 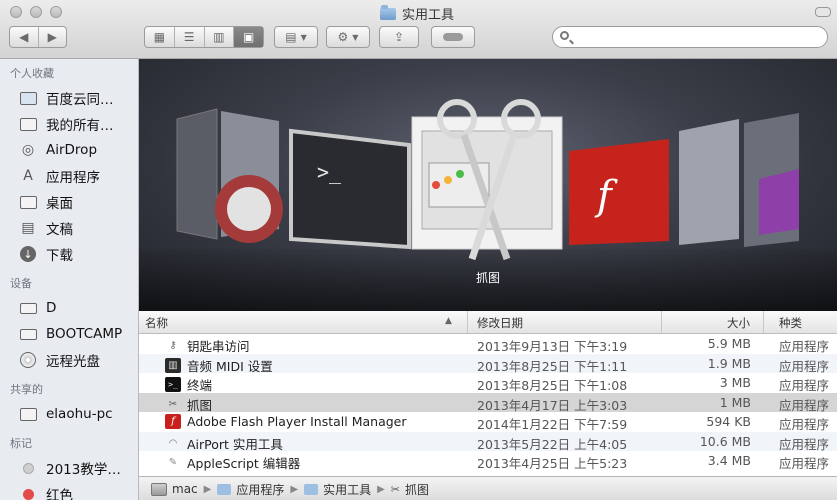 What do you see at coordinates (200, 385) in the screenshot?
I see `row-name: 终端` at bounding box center [200, 385].